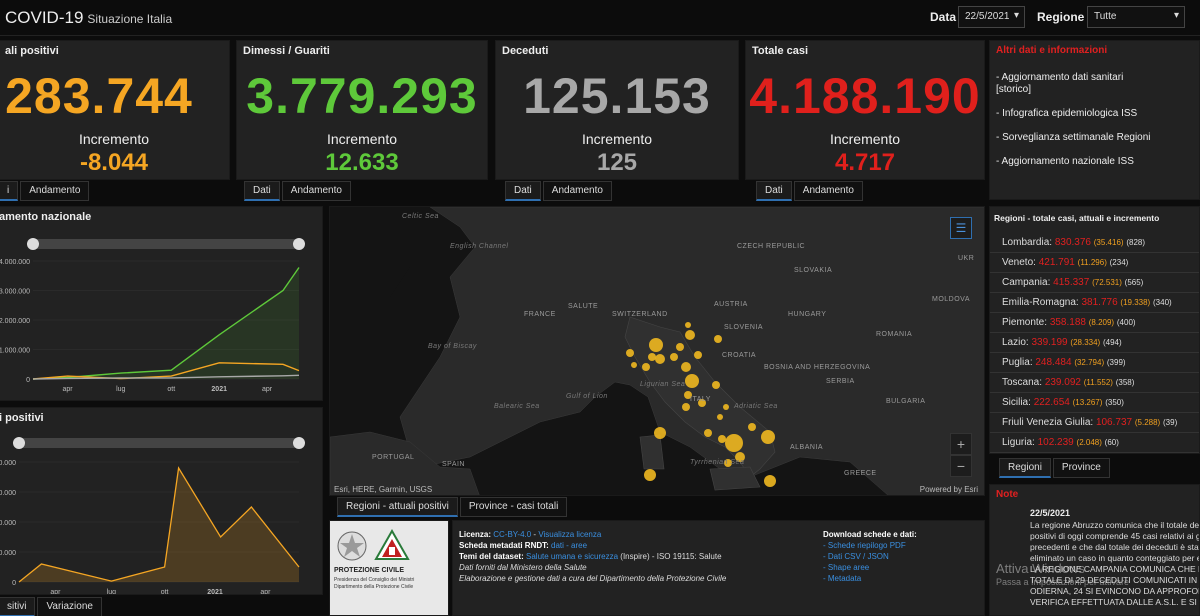  I want to click on download-csv-link: - Dati CSV / JSON, so click(870, 556).